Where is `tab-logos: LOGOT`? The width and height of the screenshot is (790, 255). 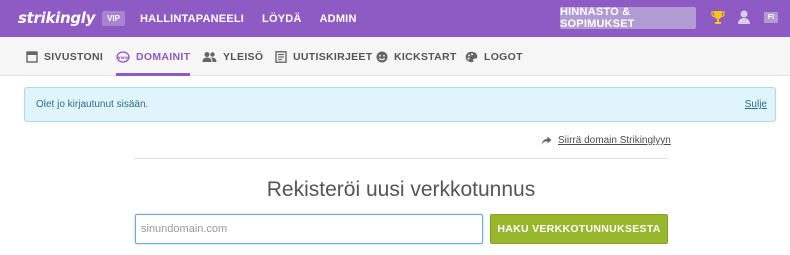 tab-logos: LOGOT is located at coordinates (494, 56).